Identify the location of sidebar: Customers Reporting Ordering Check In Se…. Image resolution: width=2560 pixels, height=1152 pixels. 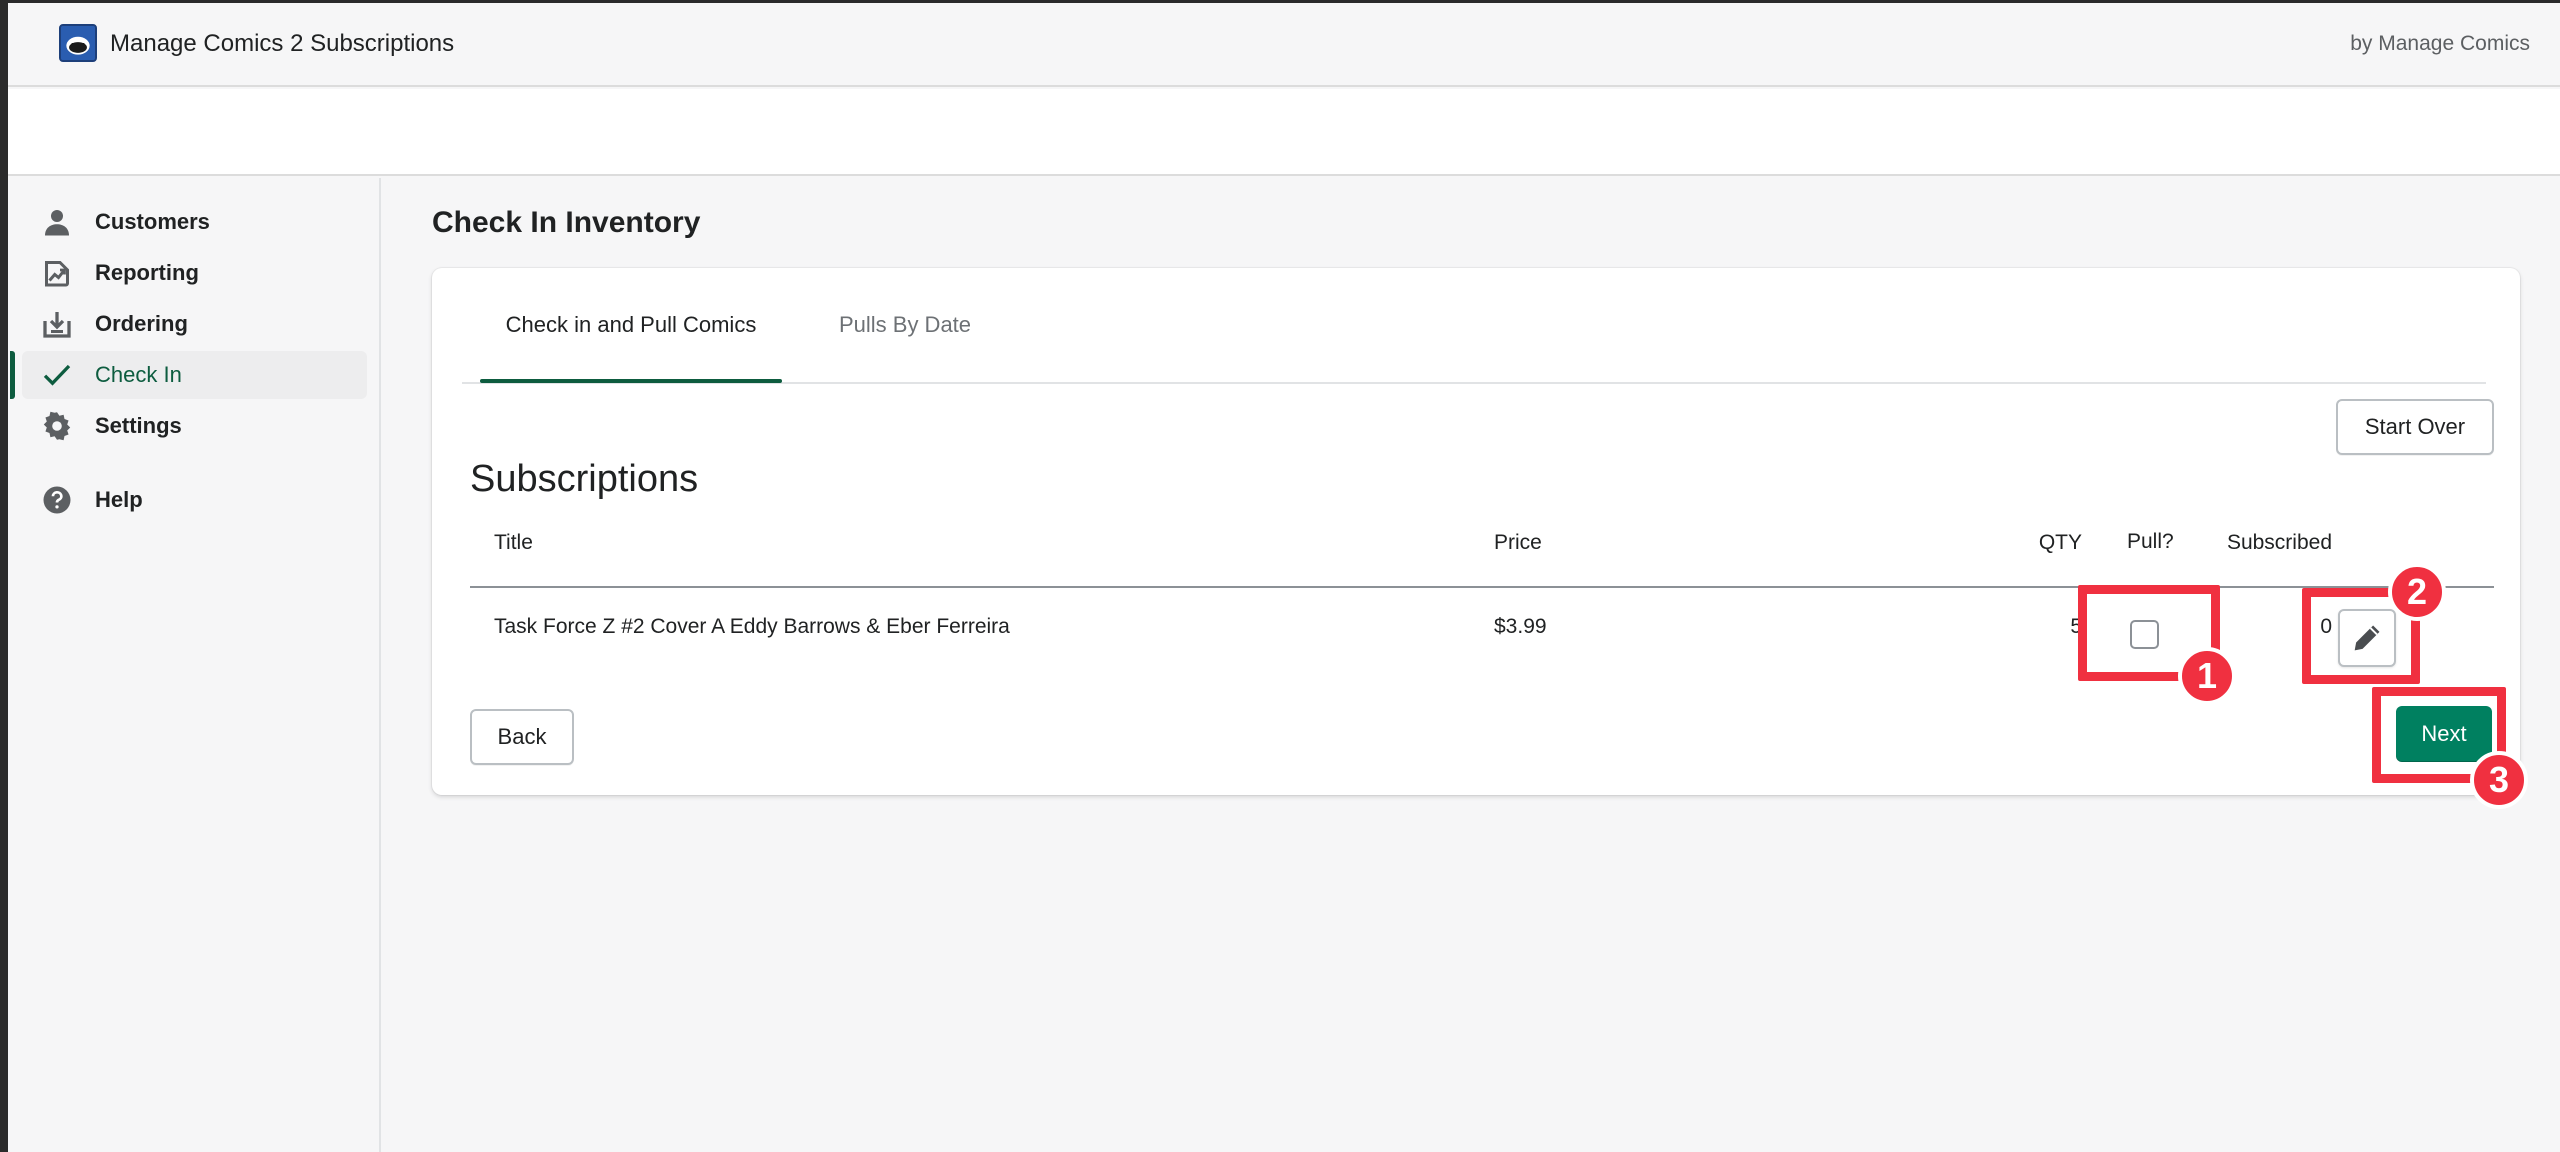
(194, 665).